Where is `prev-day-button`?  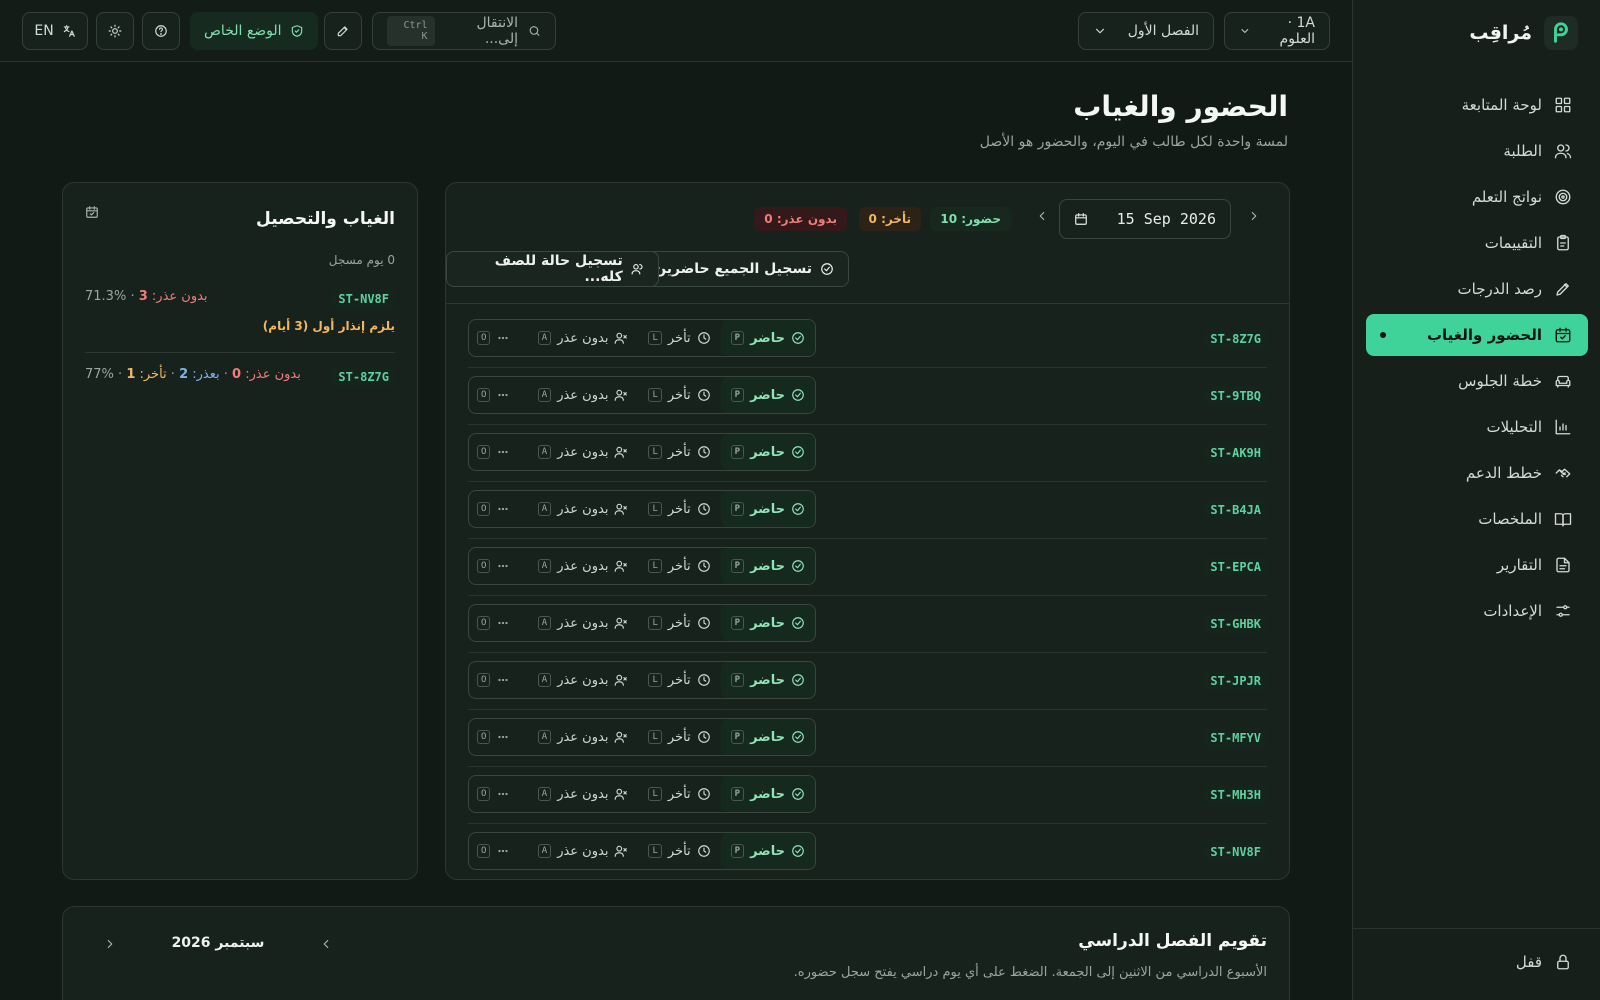
prev-day-button is located at coordinates (1042, 216).